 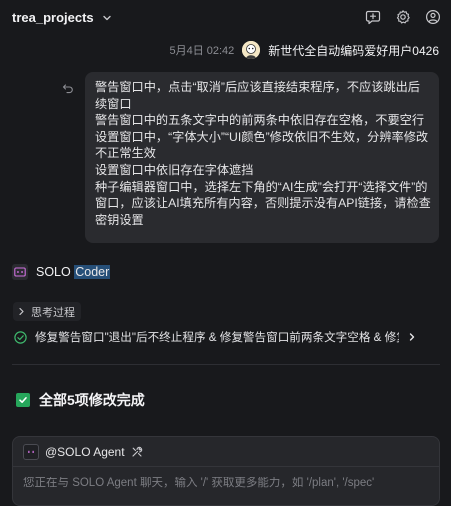 I want to click on message-line: 警告窗口中，点击“取消”后应该直接结束程序，不应该跳出后续窗口, so click(x=257, y=95).